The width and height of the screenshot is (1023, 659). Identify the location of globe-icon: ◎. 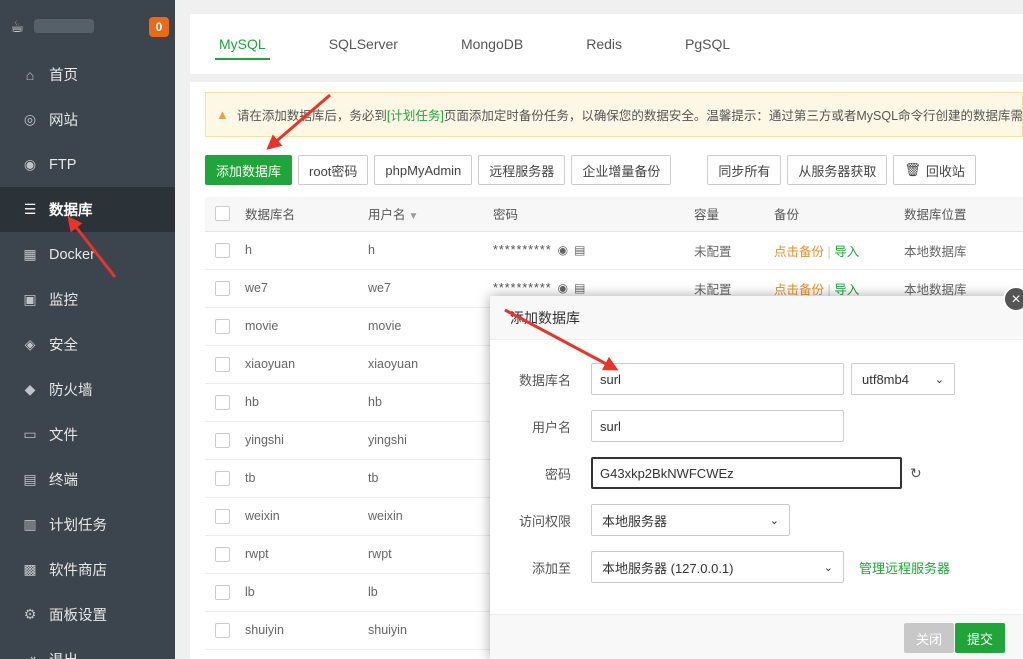
(30, 119).